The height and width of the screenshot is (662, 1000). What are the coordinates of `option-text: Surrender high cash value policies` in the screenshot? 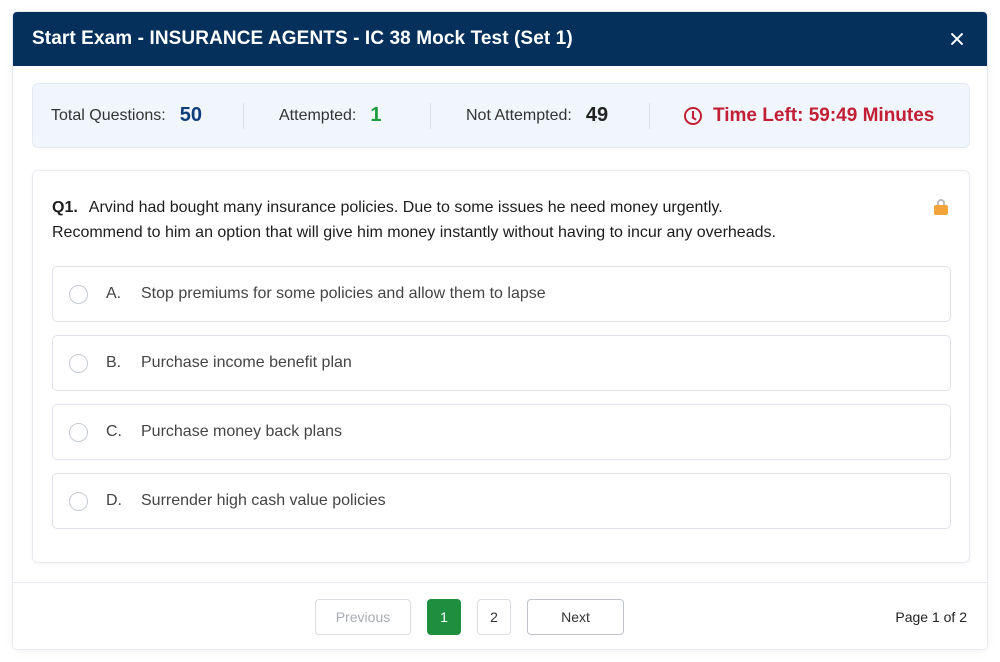 It's located at (263, 500).